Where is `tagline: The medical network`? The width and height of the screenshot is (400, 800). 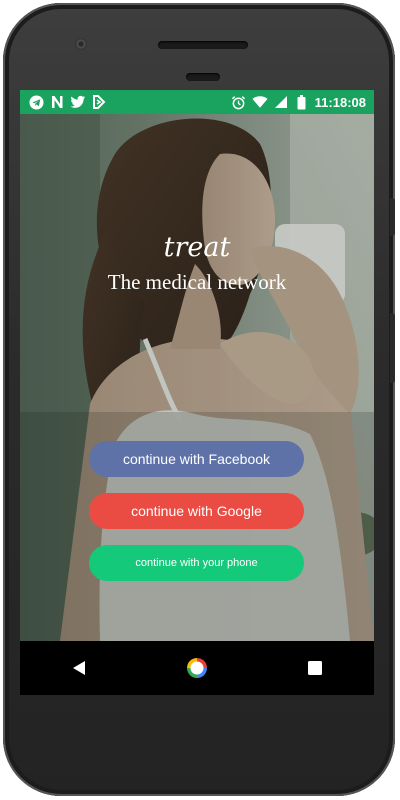 tagline: The medical network is located at coordinates (197, 282).